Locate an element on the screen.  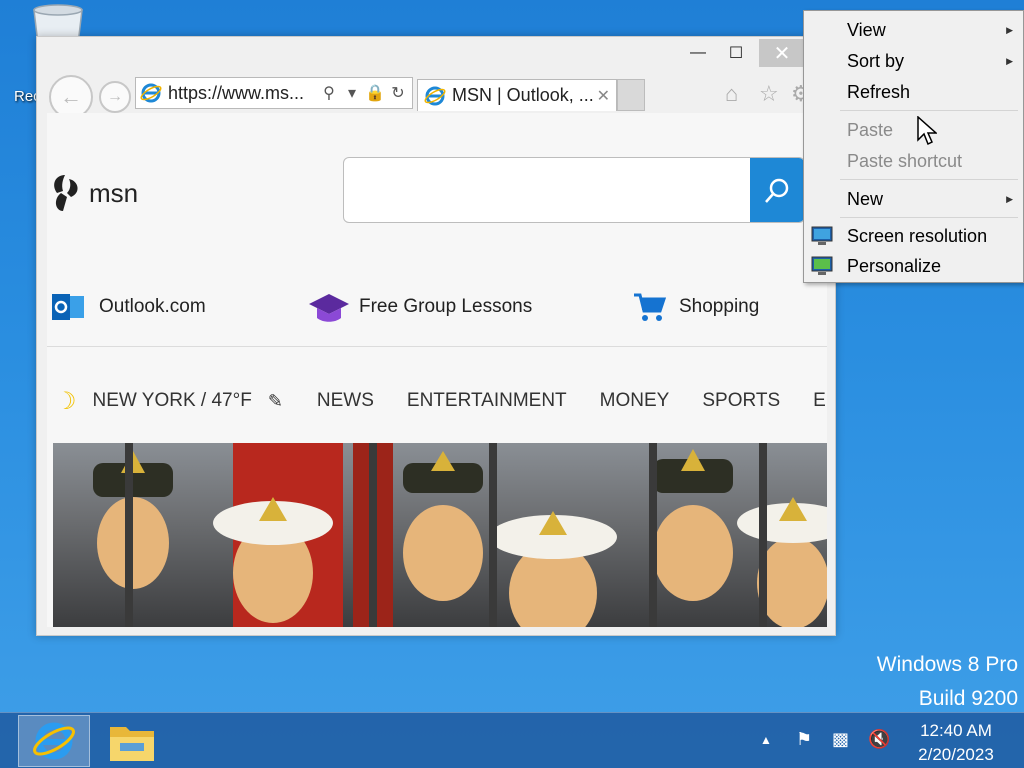
network-icon: ▩ is located at coordinates (840, 739).